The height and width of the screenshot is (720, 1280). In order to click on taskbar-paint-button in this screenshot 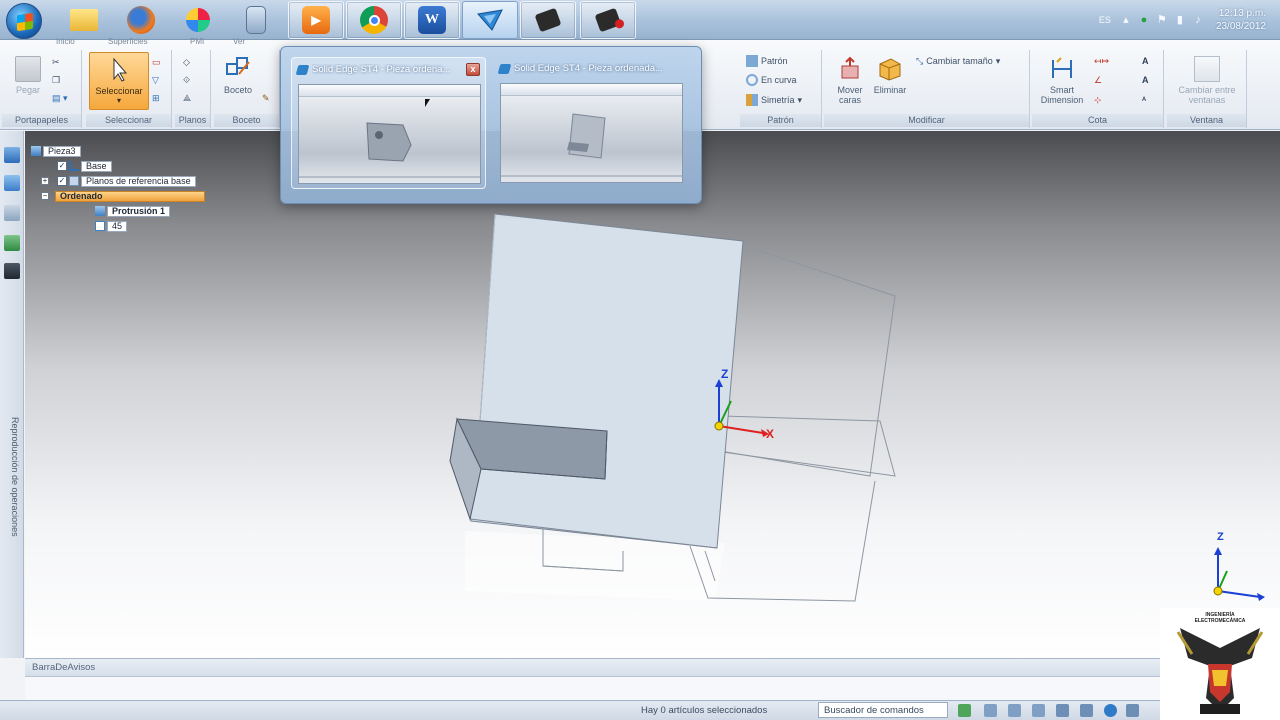, I will do `click(198, 20)`.